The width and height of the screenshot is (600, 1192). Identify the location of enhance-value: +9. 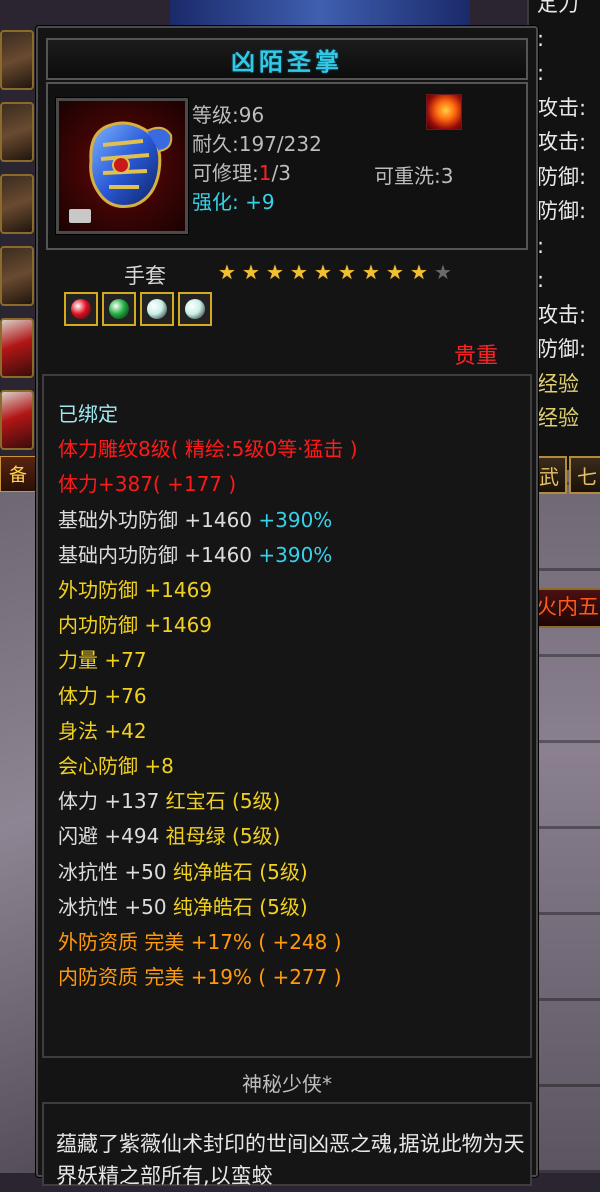
(260, 202).